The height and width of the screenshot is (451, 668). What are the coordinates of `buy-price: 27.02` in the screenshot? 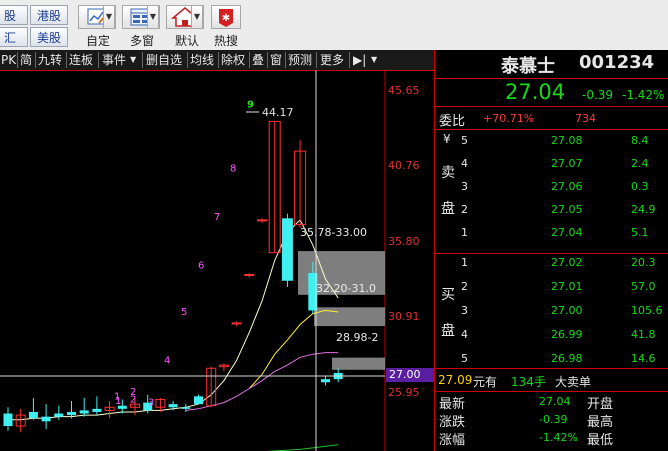 It's located at (567, 262).